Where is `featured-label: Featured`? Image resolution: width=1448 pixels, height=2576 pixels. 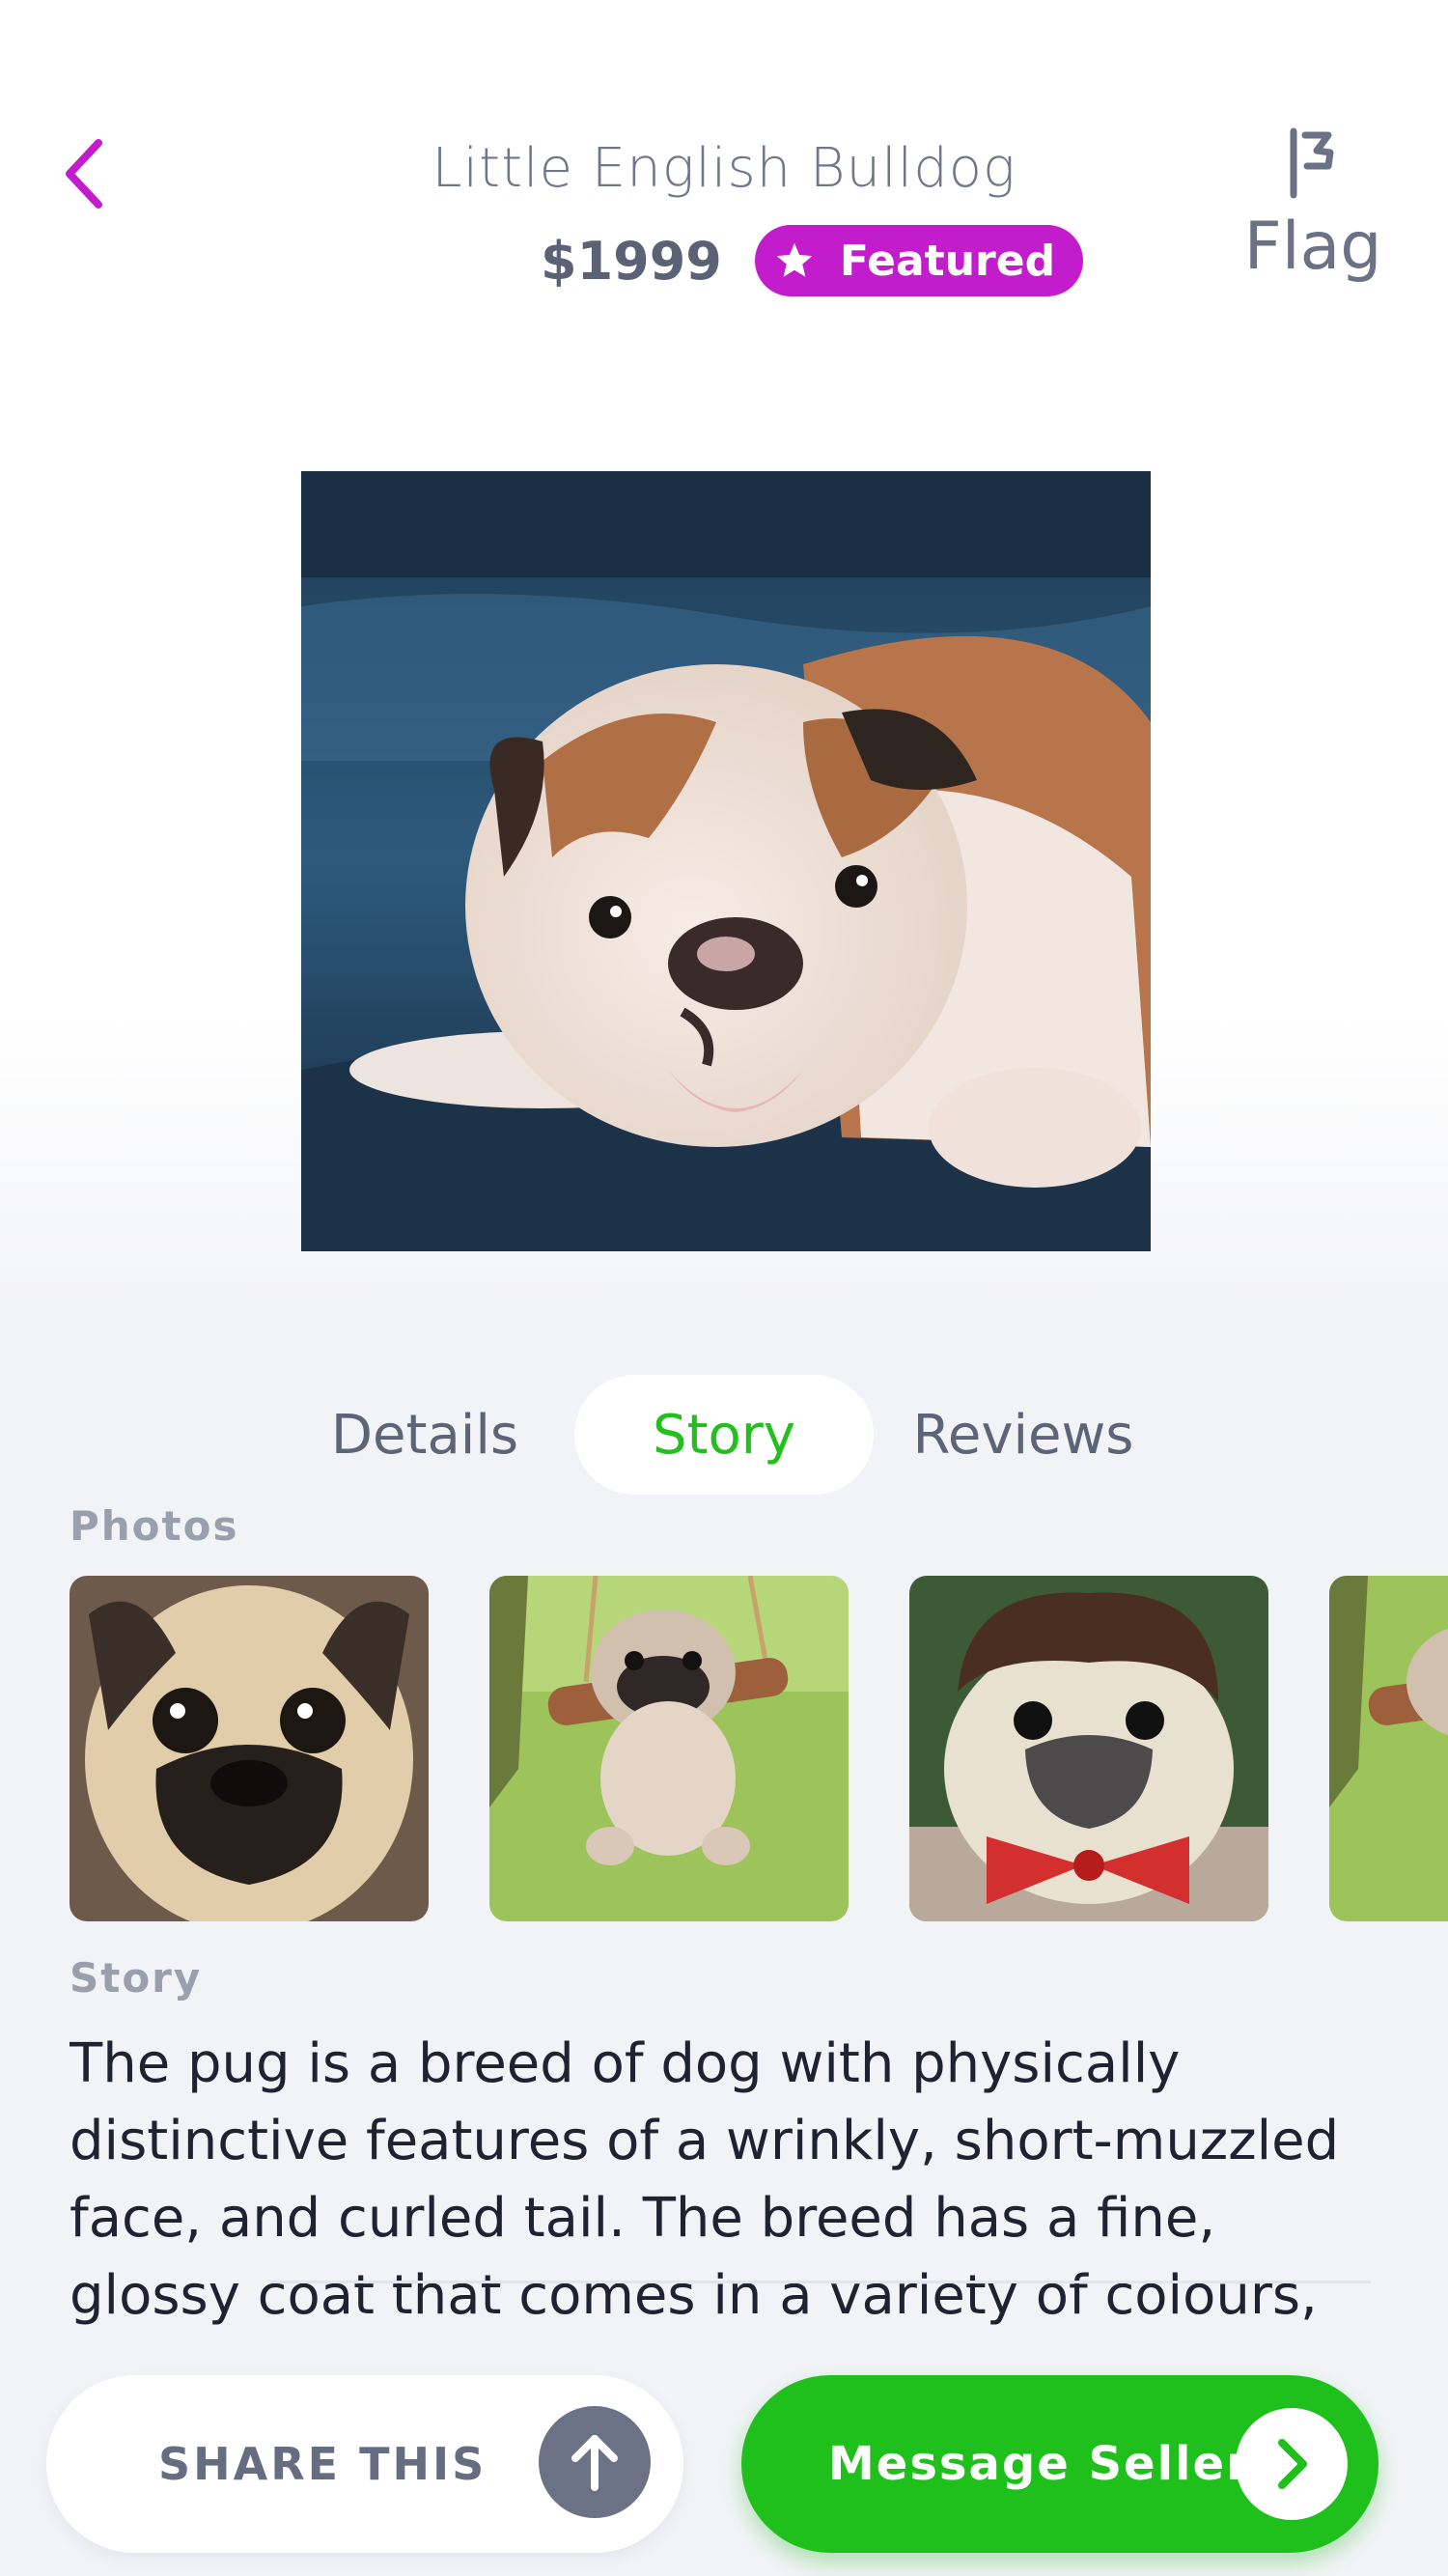
featured-label: Featured is located at coordinates (948, 261).